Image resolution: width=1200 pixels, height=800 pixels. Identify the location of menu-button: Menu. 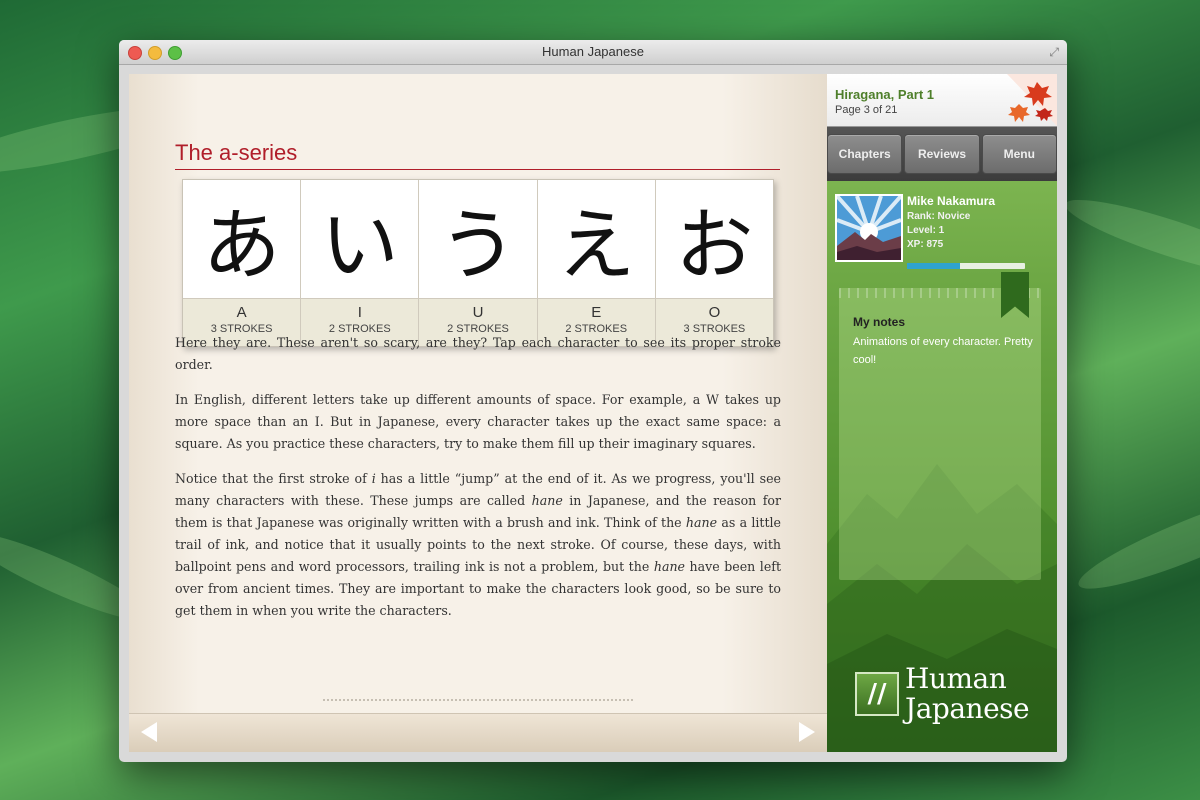
(1019, 154).